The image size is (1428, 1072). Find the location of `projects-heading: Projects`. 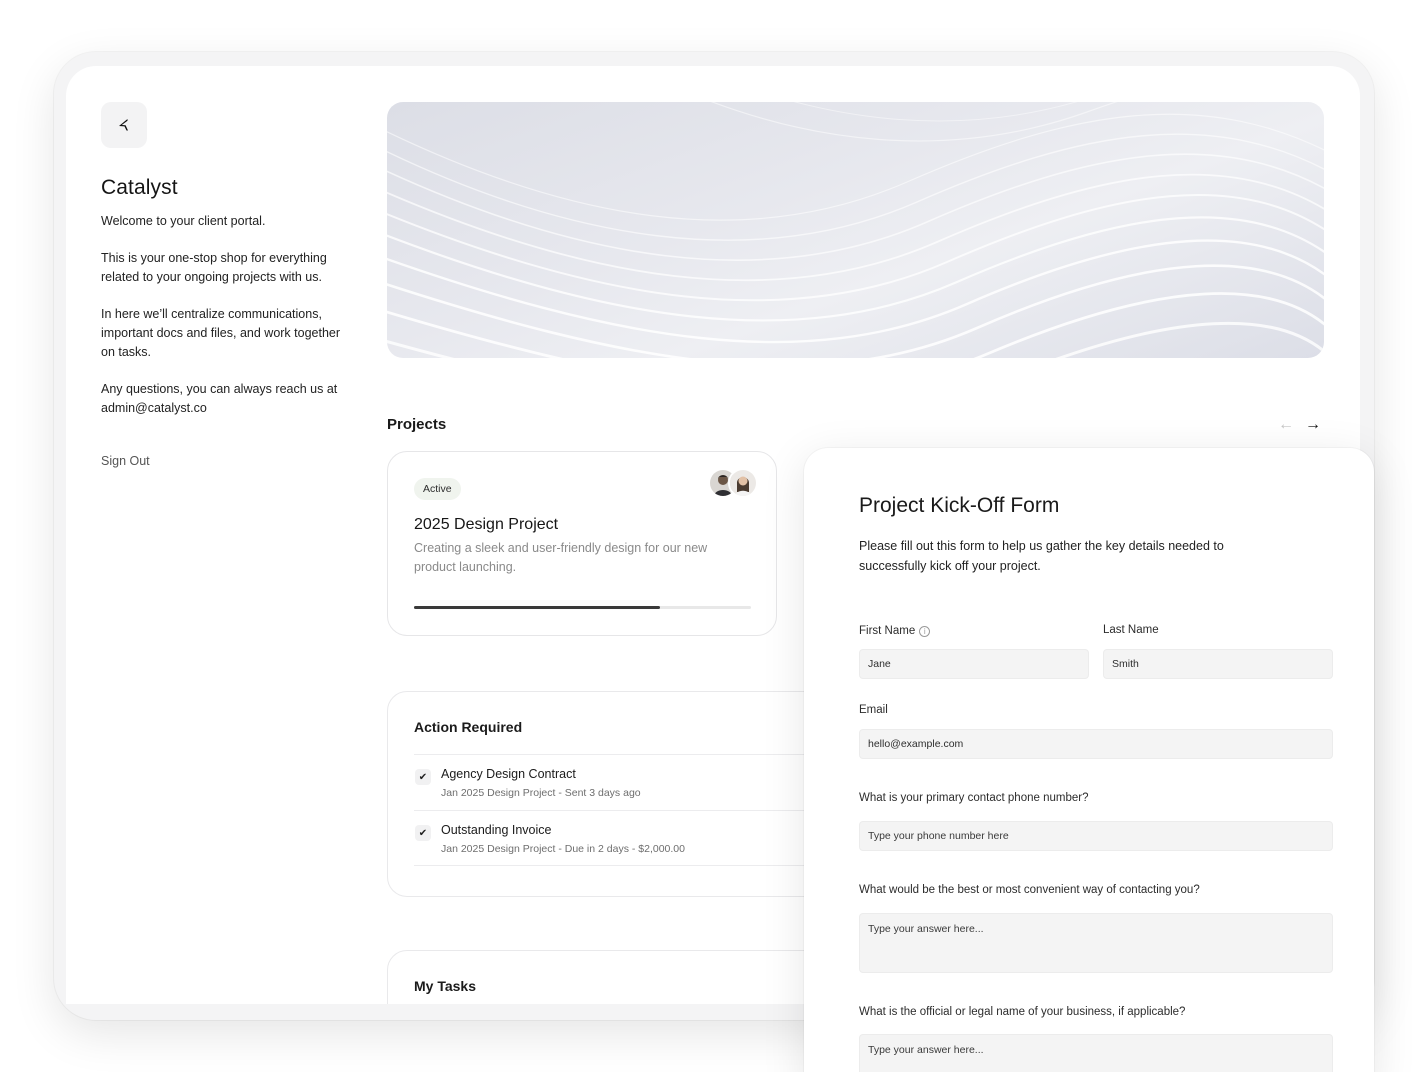

projects-heading: Projects is located at coordinates (417, 424).